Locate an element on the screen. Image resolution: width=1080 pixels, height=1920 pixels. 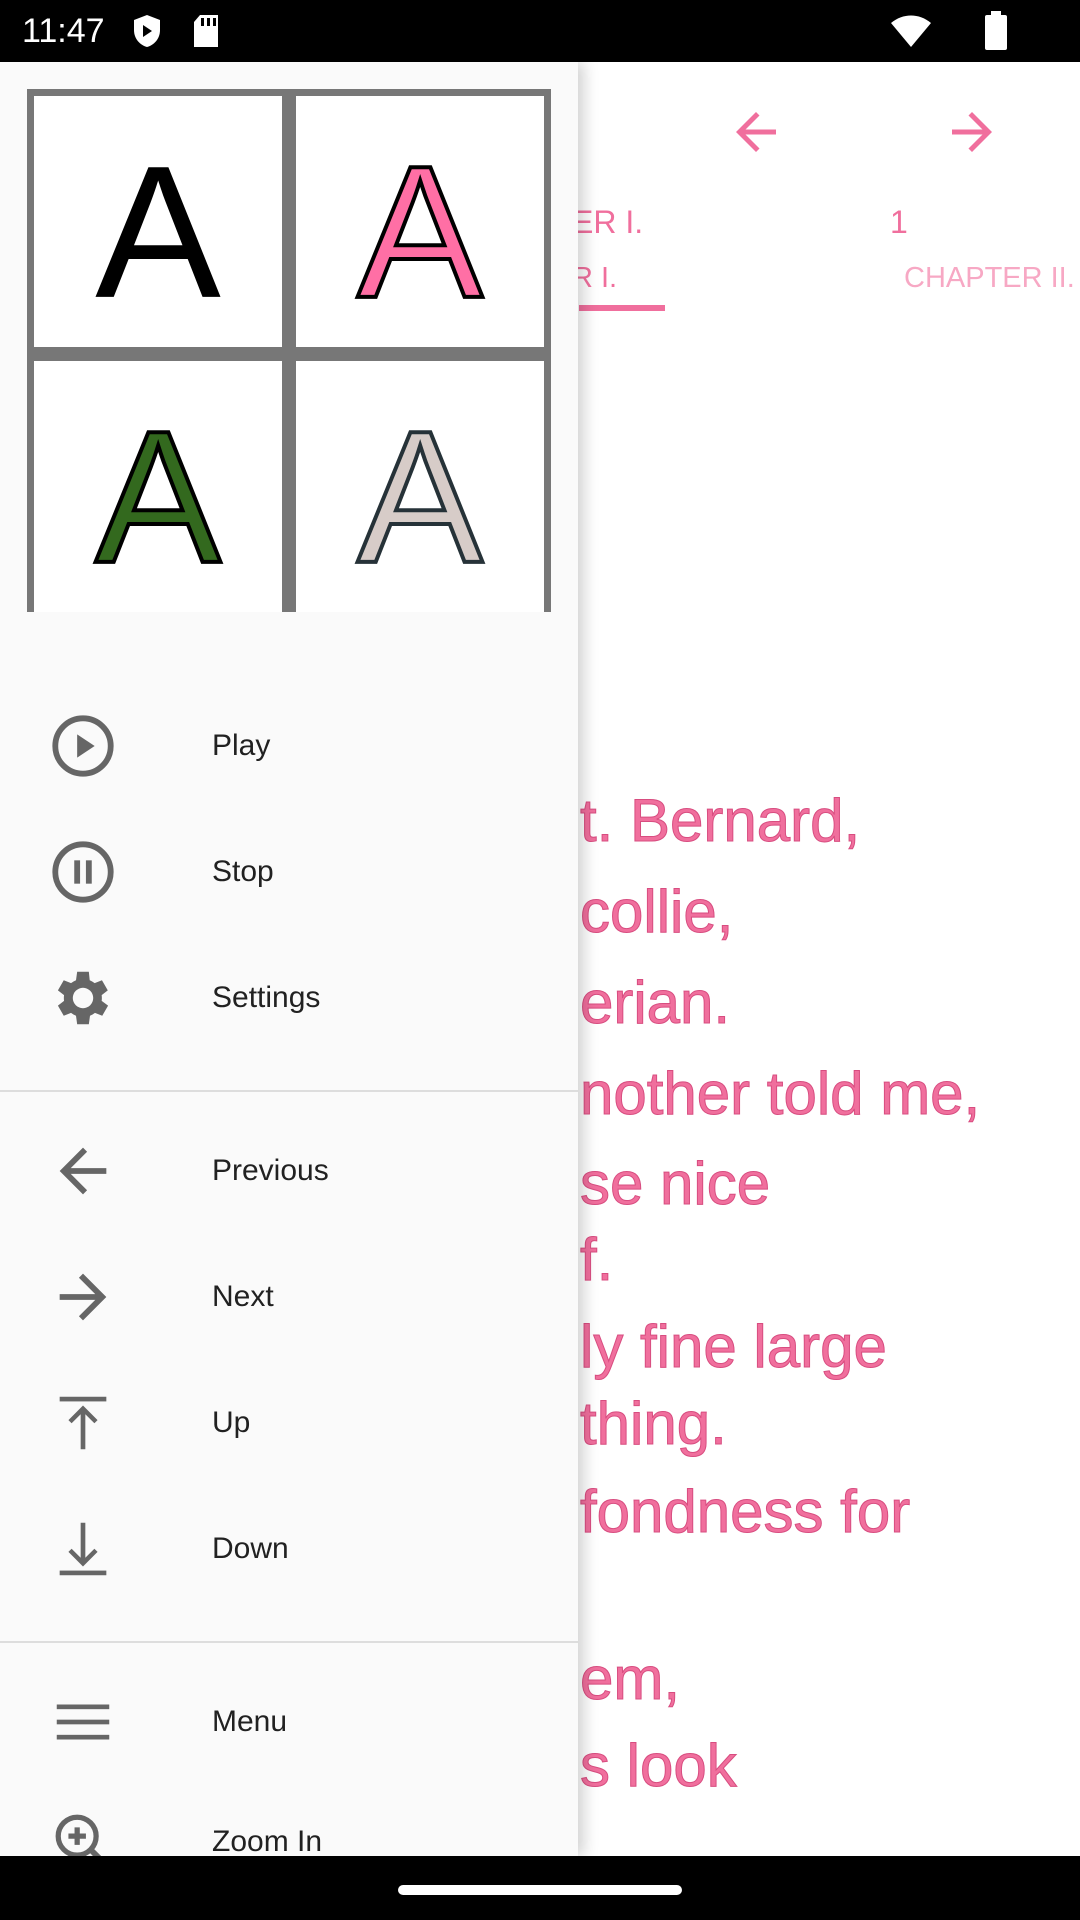
status-bar: 11:47 is located at coordinates (540, 31).